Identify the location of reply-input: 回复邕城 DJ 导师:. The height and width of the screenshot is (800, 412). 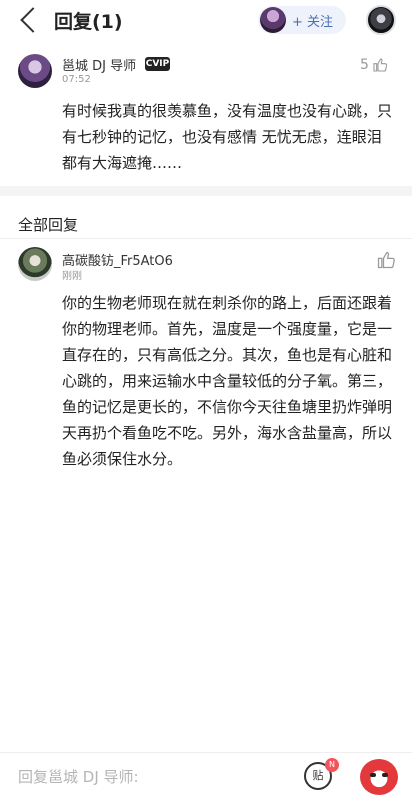
(78, 776).